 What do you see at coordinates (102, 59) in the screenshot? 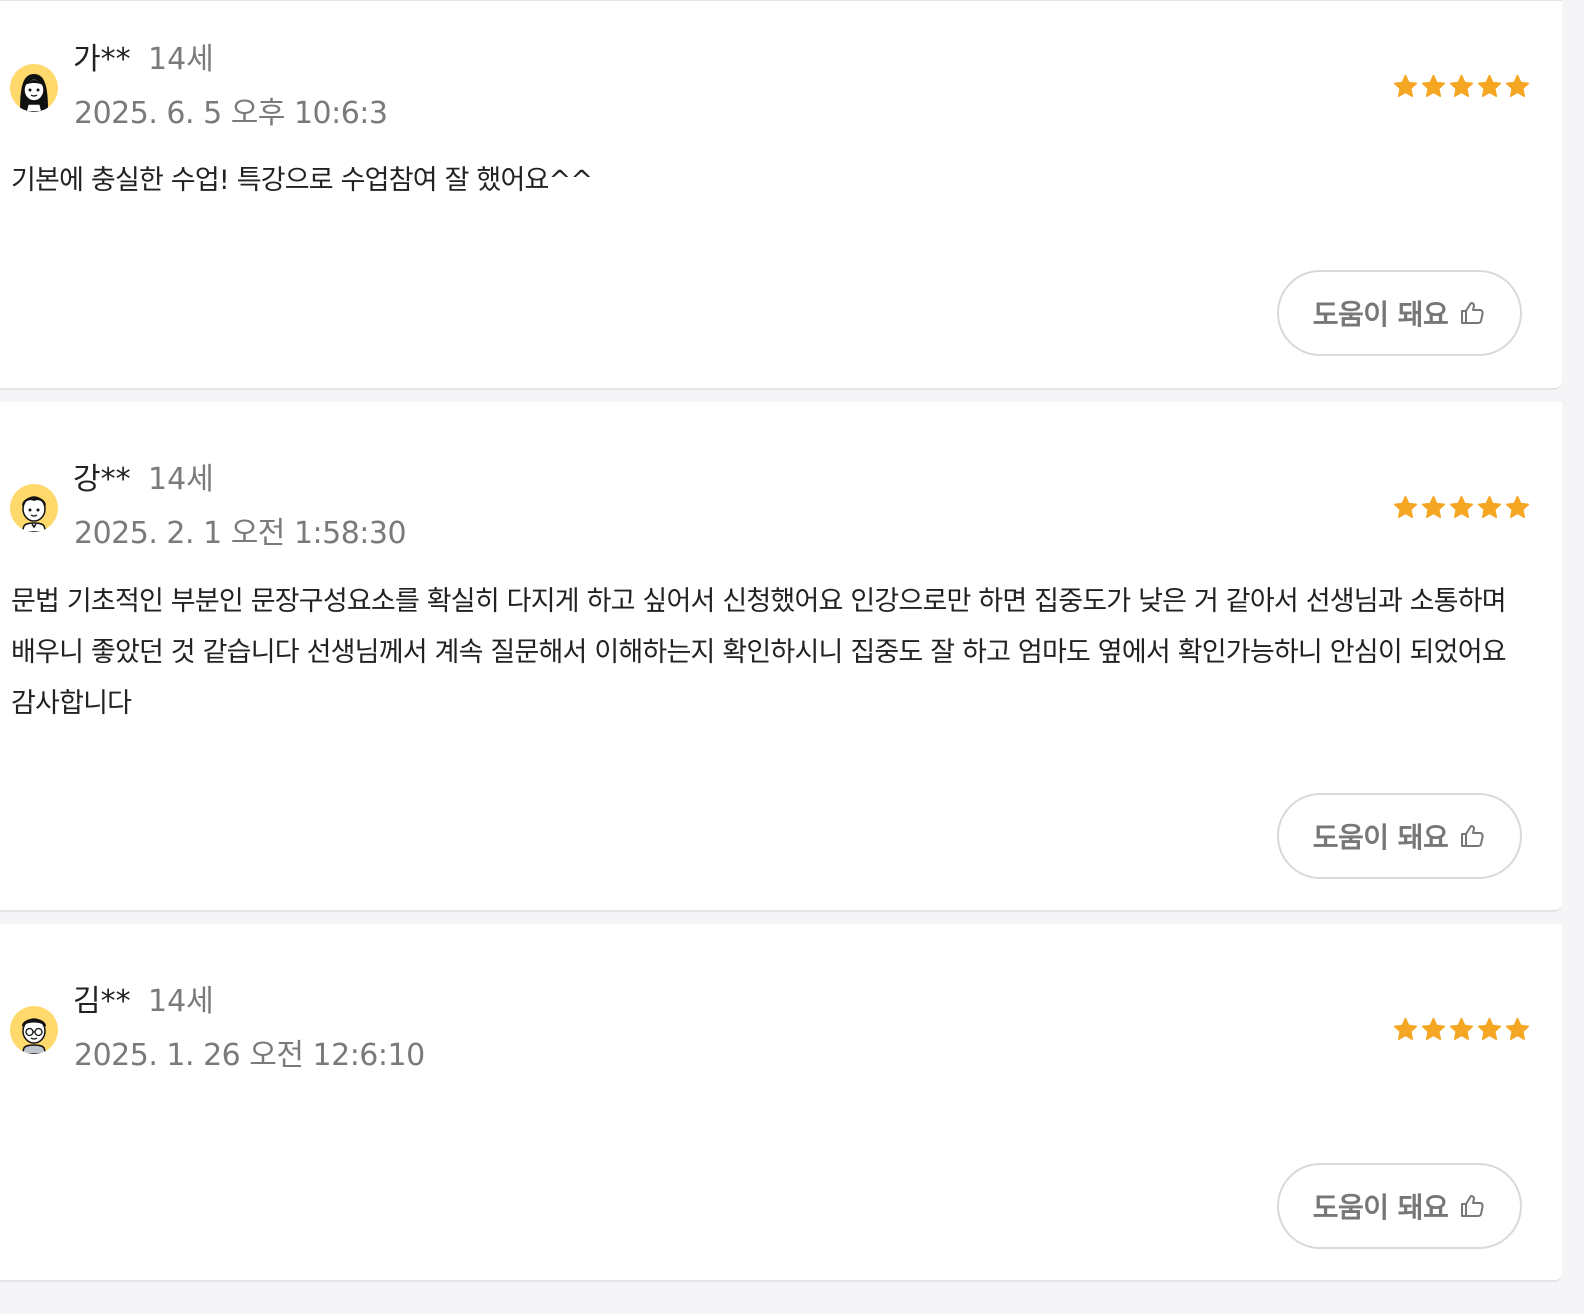
I see `reviewer-name: 가**` at bounding box center [102, 59].